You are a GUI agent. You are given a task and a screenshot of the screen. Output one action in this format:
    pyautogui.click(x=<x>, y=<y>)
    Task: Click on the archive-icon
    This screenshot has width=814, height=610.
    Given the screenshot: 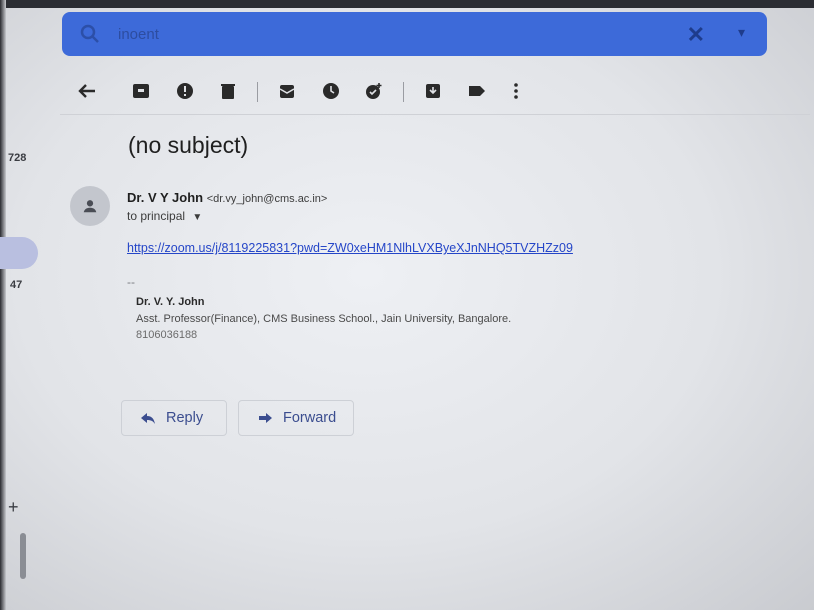 What is the action you would take?
    pyautogui.click(x=141, y=91)
    